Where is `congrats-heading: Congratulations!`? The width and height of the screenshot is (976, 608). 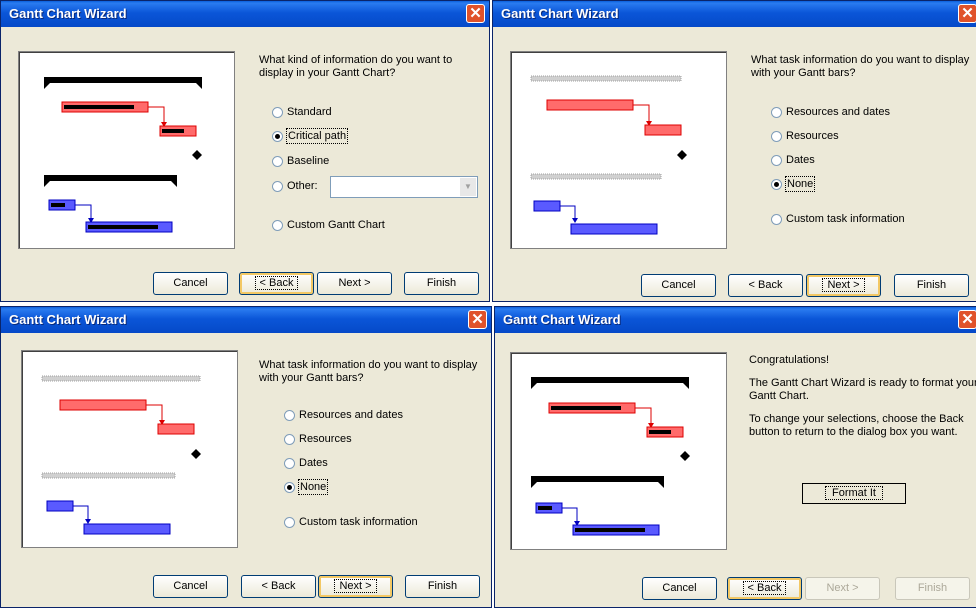
congrats-heading: Congratulations! is located at coordinates (789, 360).